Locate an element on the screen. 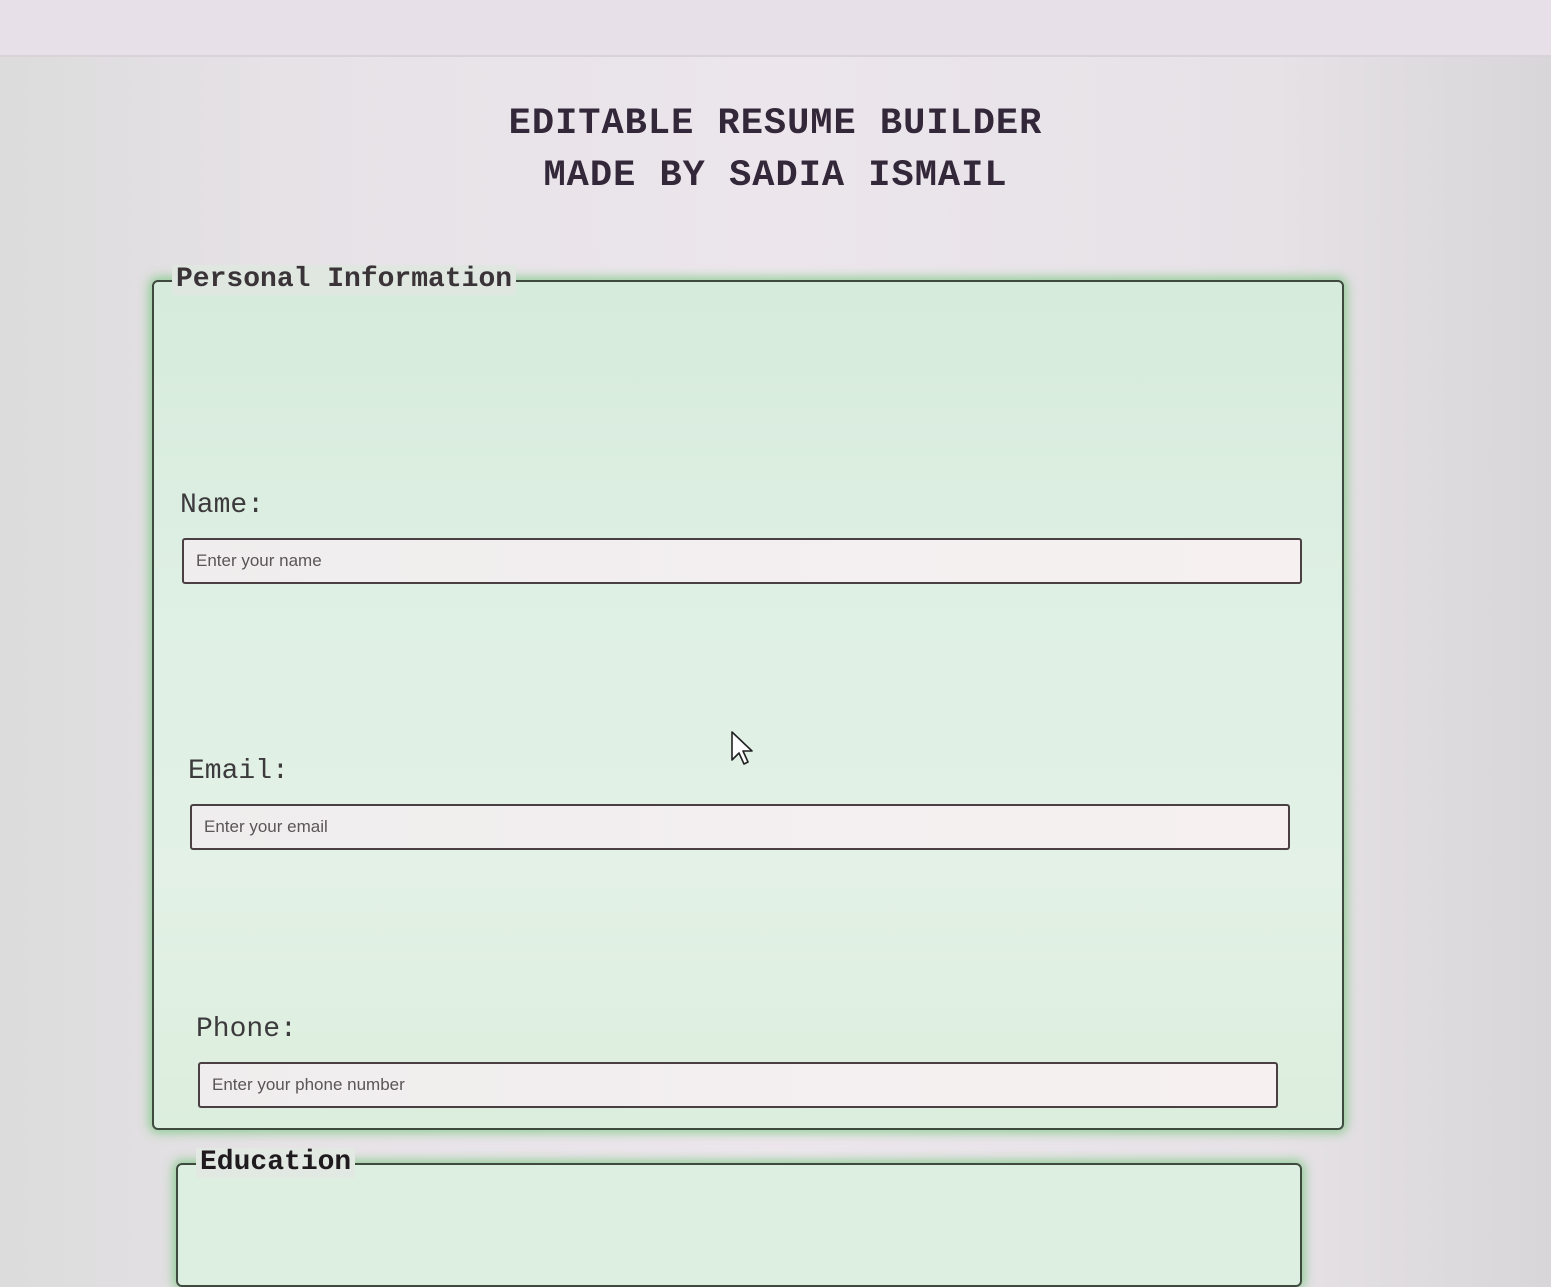 The height and width of the screenshot is (1287, 1551). education-legend: Education is located at coordinates (276, 1163).